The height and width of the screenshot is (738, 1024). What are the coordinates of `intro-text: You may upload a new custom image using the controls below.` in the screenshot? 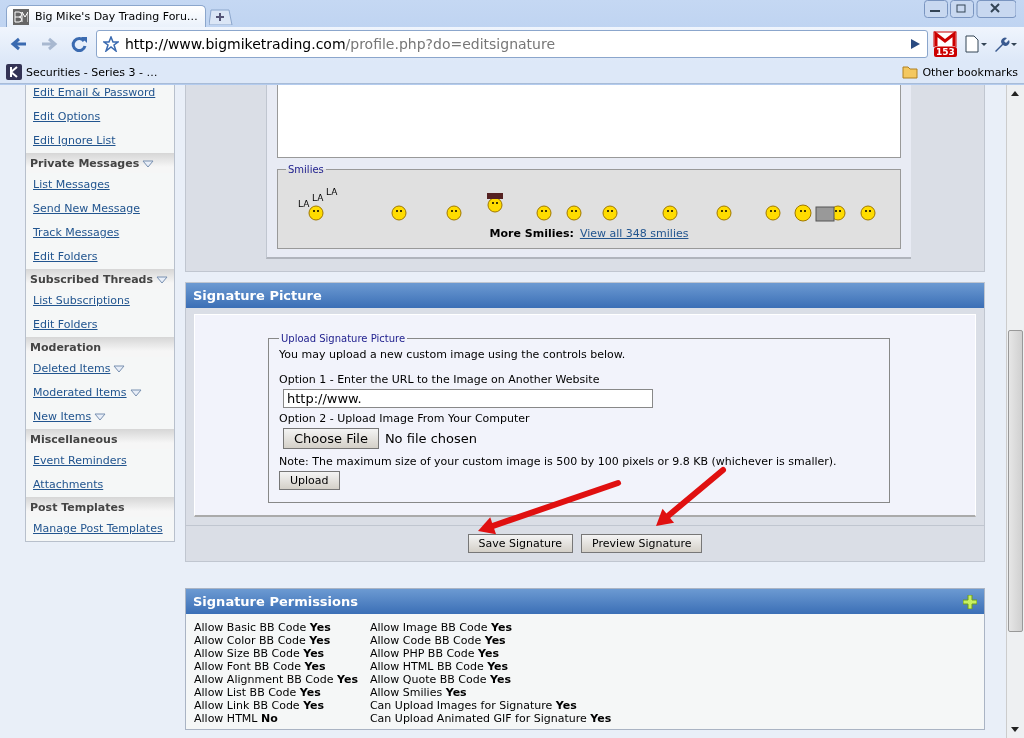 It's located at (453, 354).